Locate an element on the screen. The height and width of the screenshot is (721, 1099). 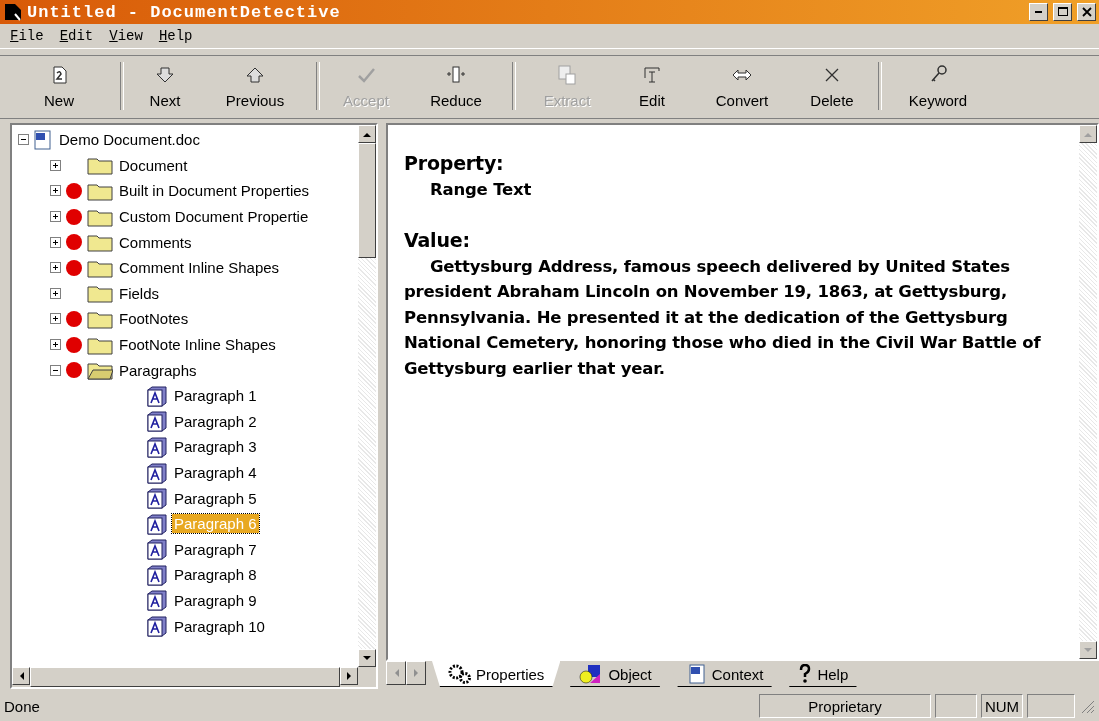
tab-scroll-left-button is located at coordinates (396, 673).